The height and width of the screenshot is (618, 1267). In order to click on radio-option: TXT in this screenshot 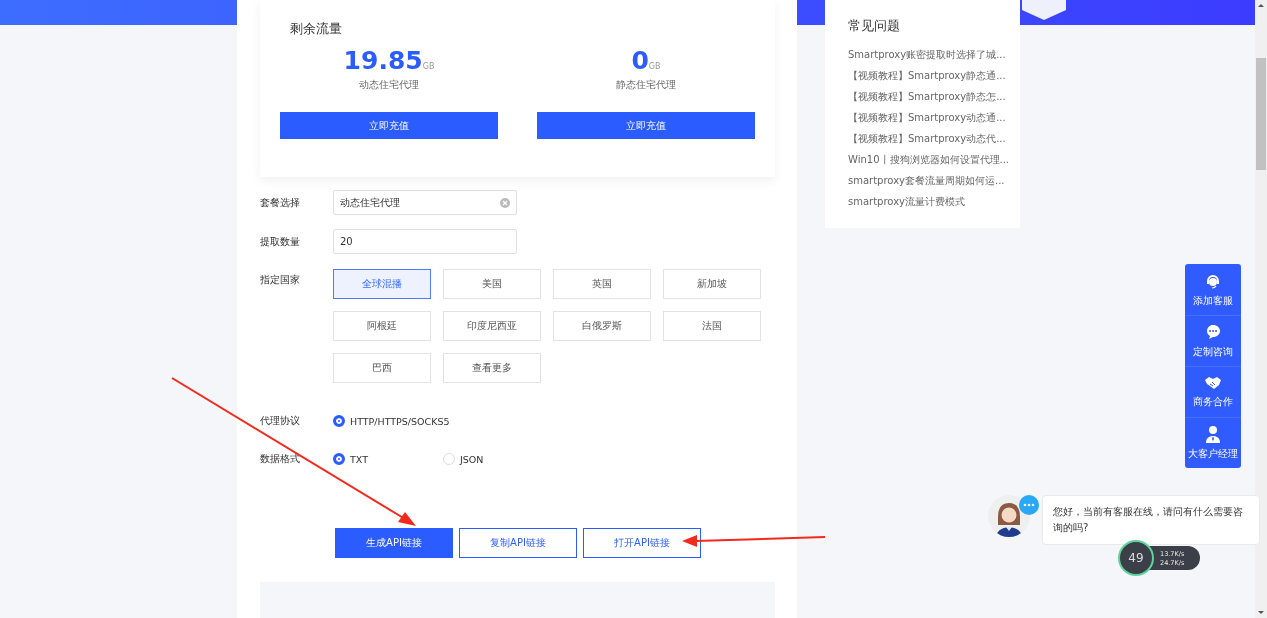, I will do `click(388, 459)`.